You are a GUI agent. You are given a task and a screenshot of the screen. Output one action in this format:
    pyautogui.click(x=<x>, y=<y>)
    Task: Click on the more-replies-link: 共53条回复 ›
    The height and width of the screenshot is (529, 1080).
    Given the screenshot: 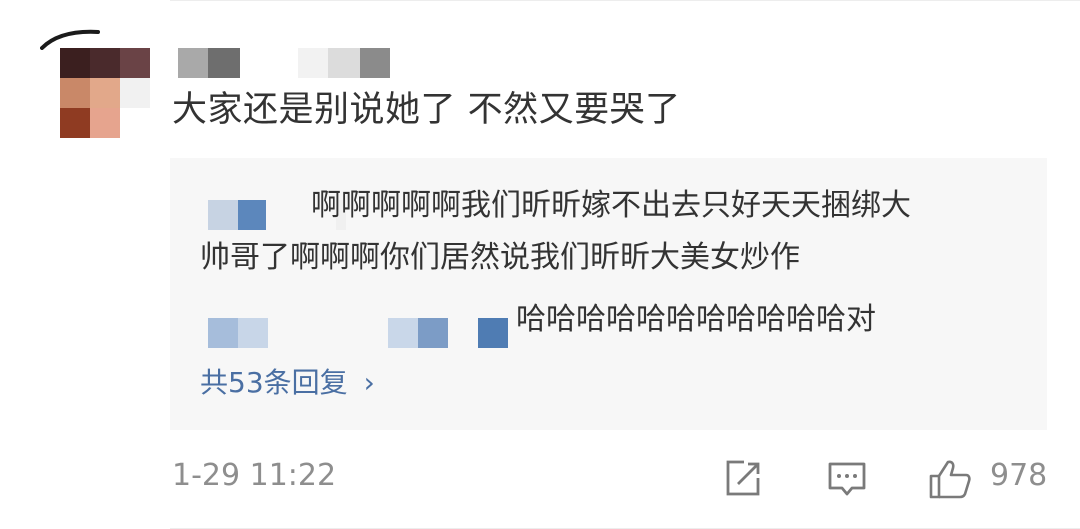 What is the action you would take?
    pyautogui.click(x=287, y=378)
    